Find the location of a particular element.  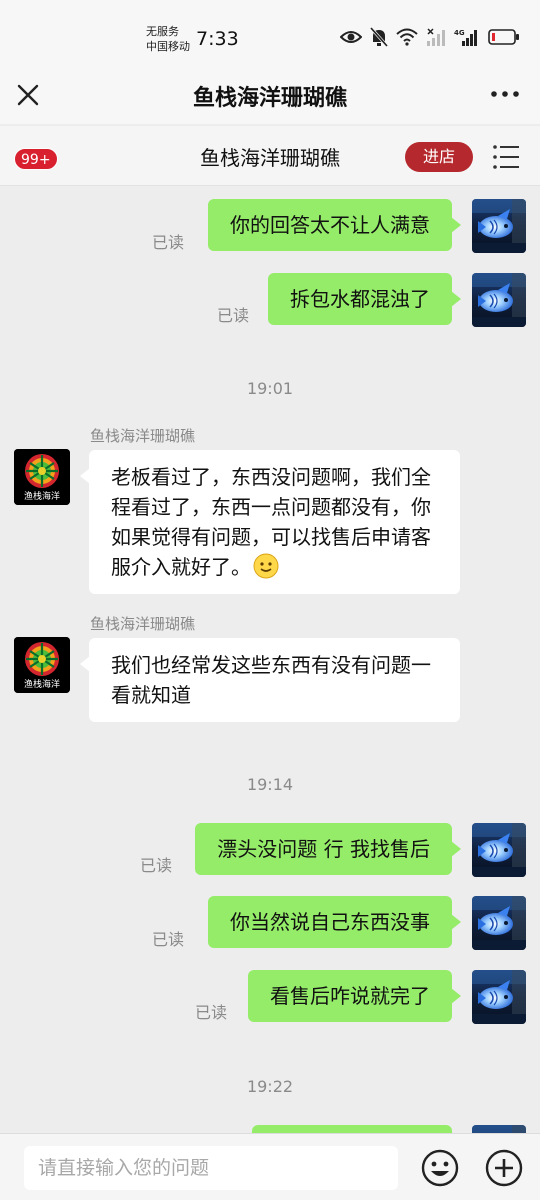

enter-shop-button: 进店 is located at coordinates (439, 157).